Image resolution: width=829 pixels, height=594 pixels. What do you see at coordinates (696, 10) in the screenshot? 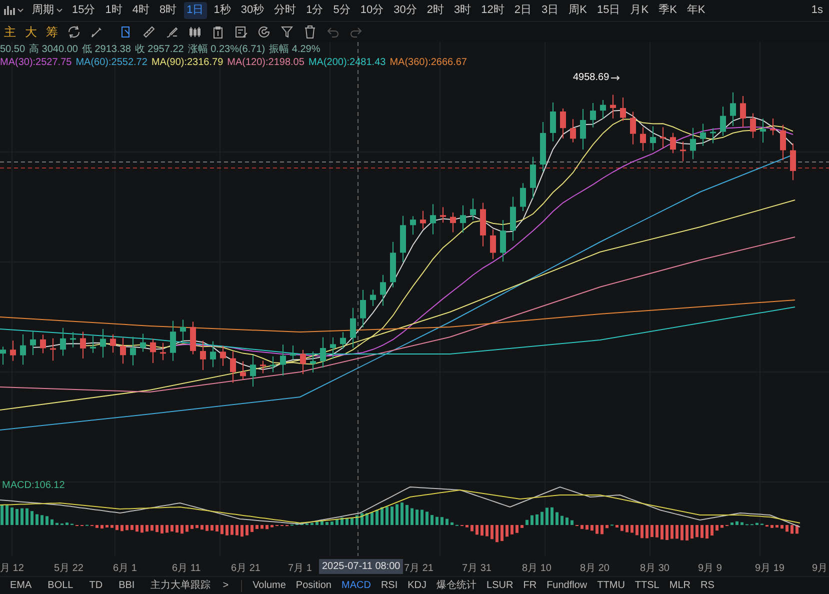
I see `interval-tab: 年K` at bounding box center [696, 10].